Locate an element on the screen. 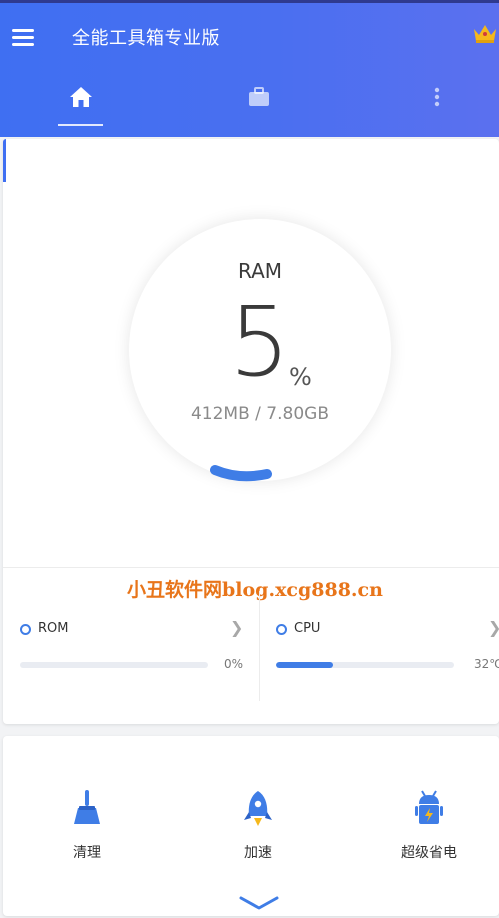 The width and height of the screenshot is (499, 918). tab-toolbox is located at coordinates (259, 102).